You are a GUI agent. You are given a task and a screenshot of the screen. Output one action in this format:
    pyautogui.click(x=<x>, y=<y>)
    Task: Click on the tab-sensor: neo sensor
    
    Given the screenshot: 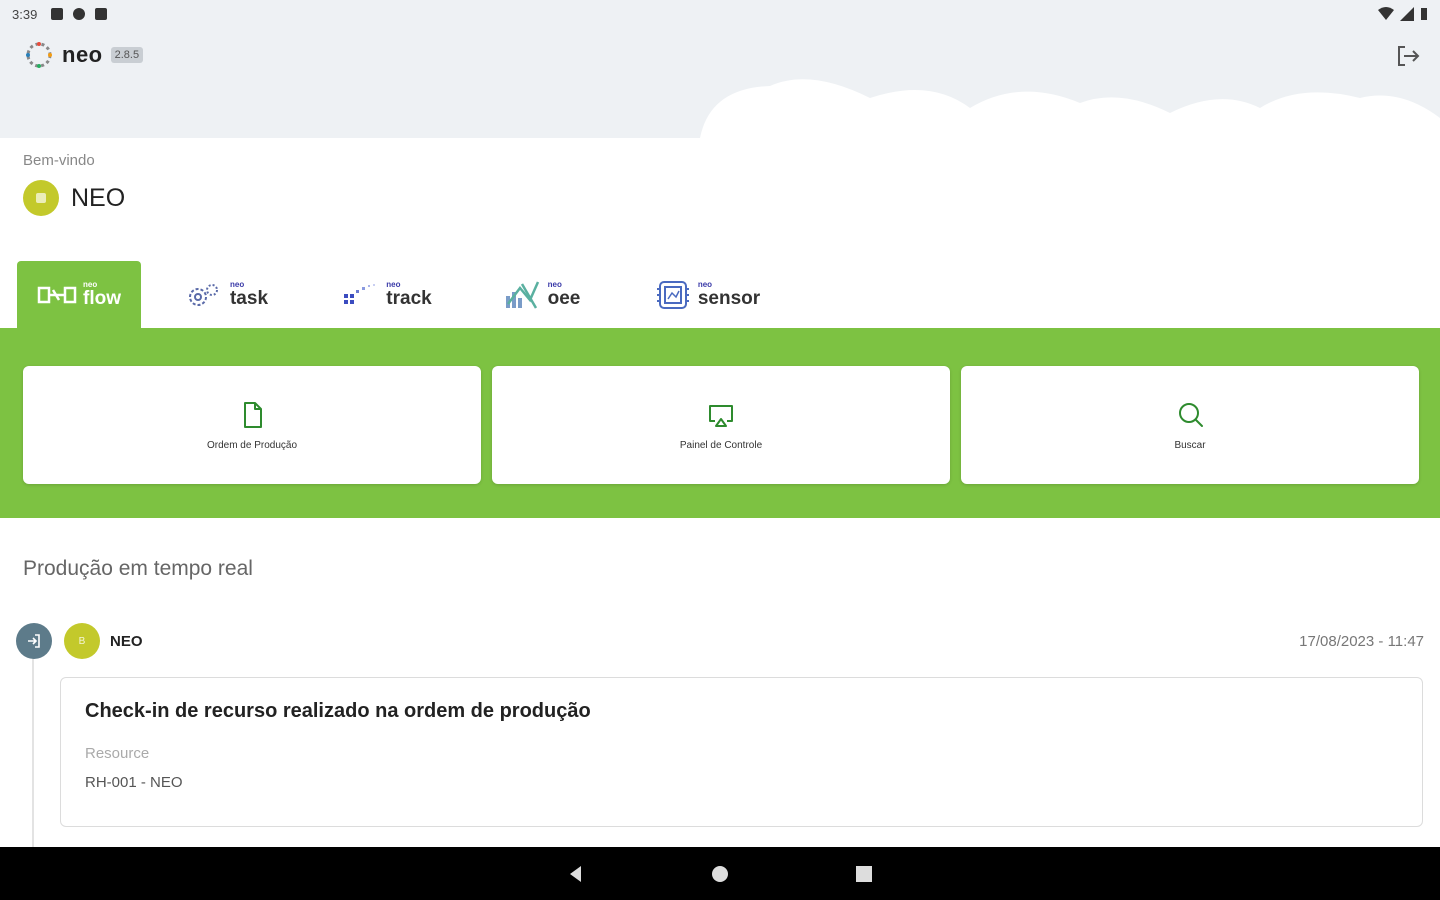 What is the action you would take?
    pyautogui.click(x=706, y=294)
    